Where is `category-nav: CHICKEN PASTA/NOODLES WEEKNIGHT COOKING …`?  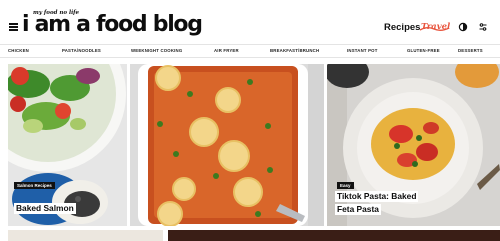 category-nav: CHICKEN PASTA/NOODLES WEEKNIGHT COOKING … is located at coordinates (250, 51).